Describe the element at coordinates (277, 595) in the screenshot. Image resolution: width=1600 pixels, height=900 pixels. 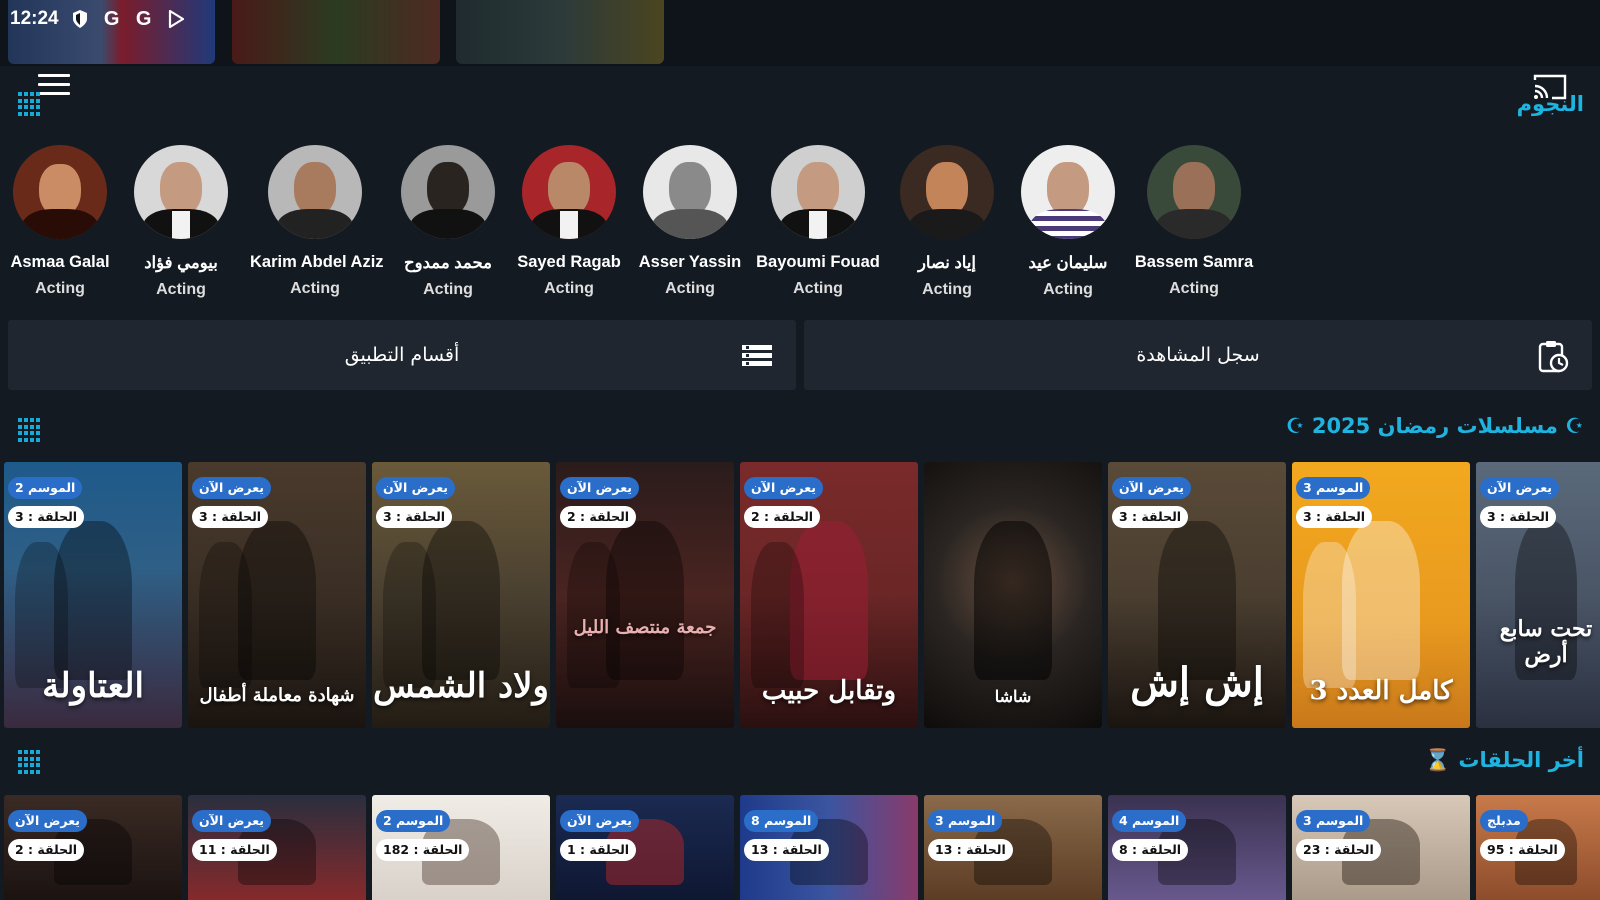
I see `series-poster: شهادة معاملة أطفال يعرض الآن الحلقة : 3` at that location.